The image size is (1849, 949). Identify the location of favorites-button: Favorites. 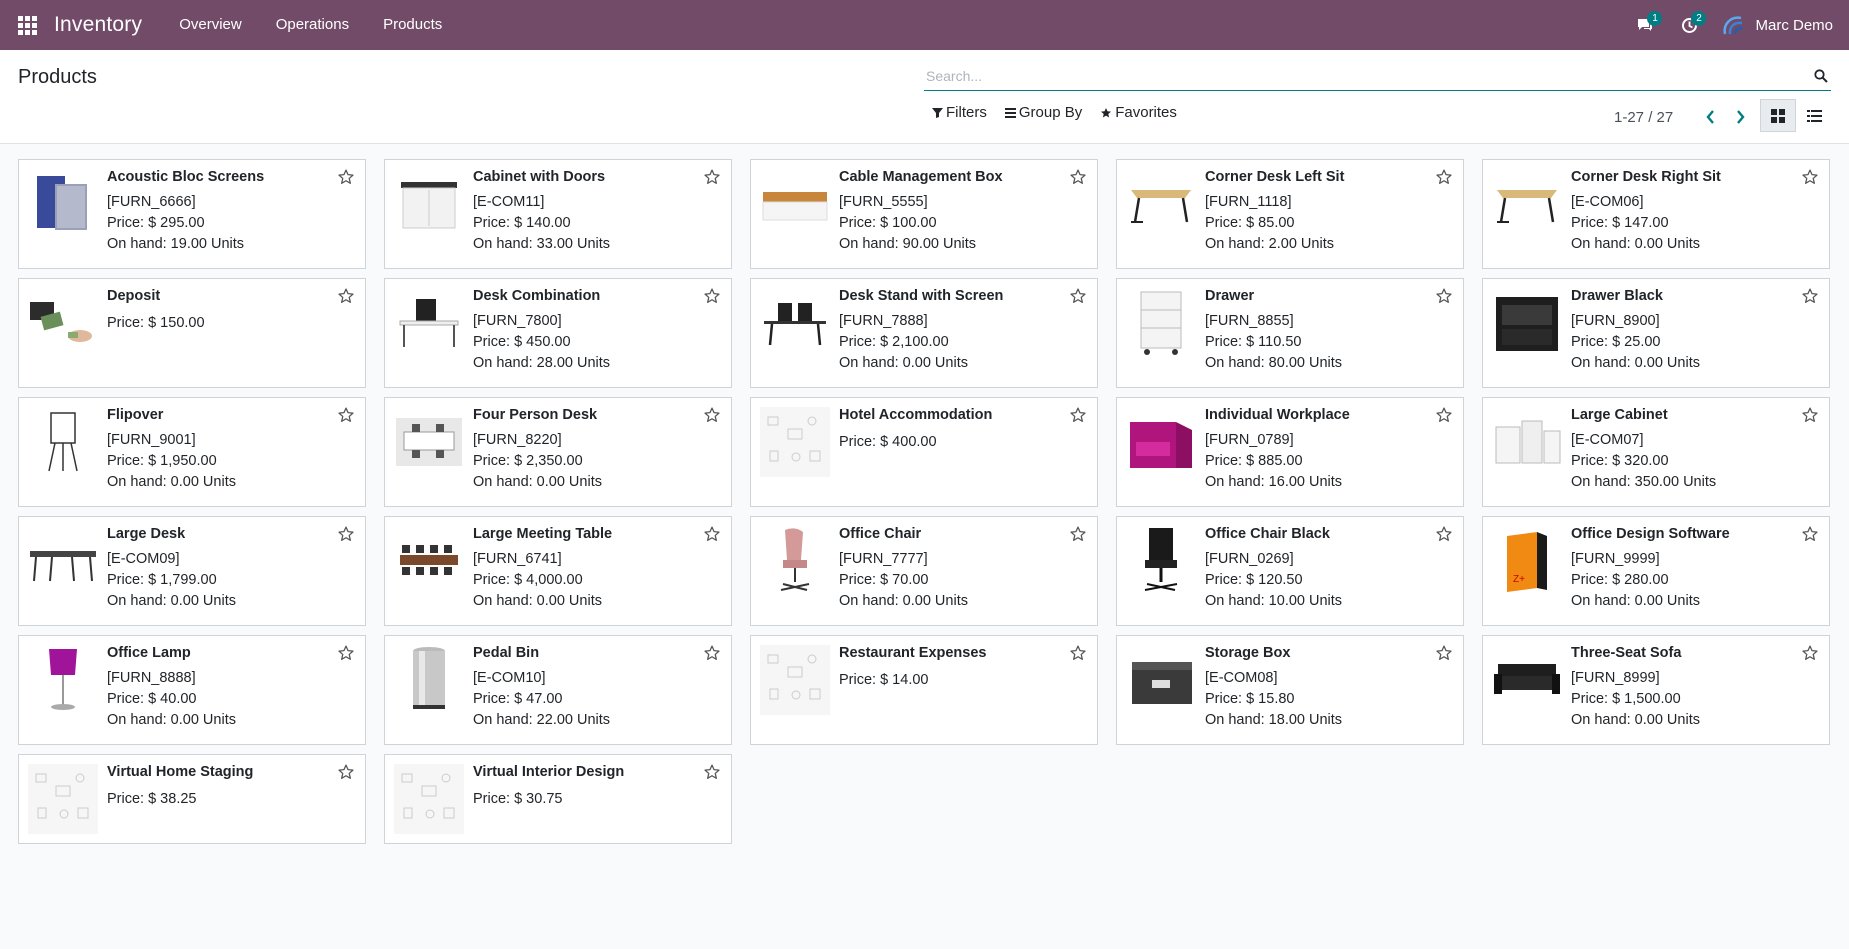
(1138, 112).